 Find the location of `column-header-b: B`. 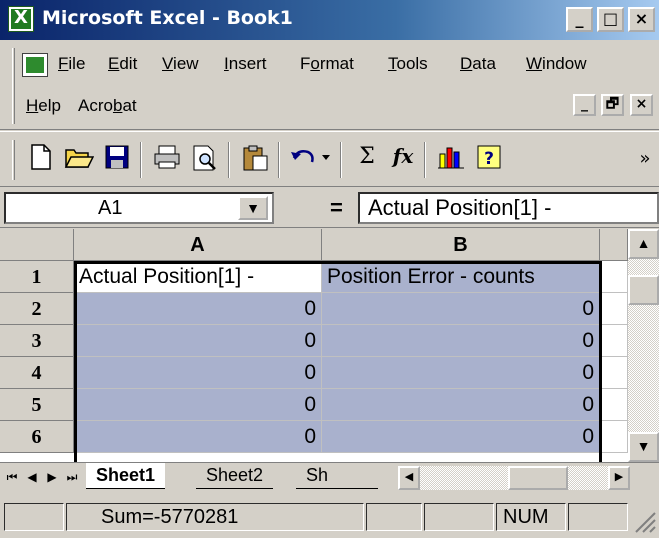

column-header-b: B is located at coordinates (461, 245).